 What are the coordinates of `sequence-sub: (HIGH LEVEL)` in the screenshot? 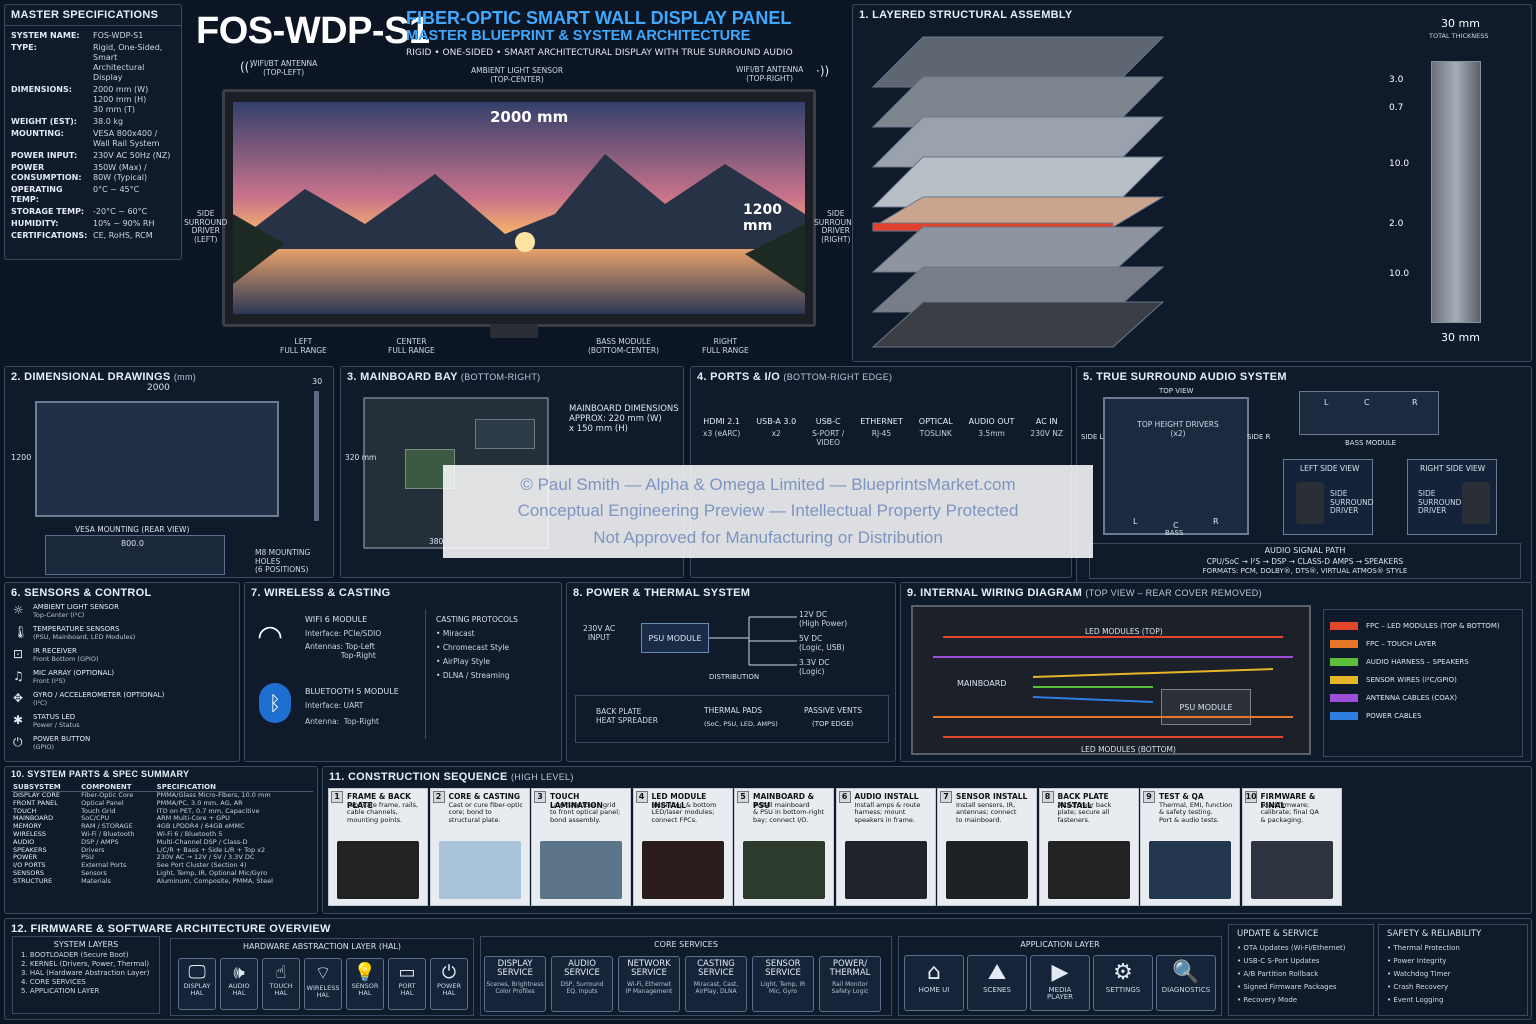 It's located at (542, 777).